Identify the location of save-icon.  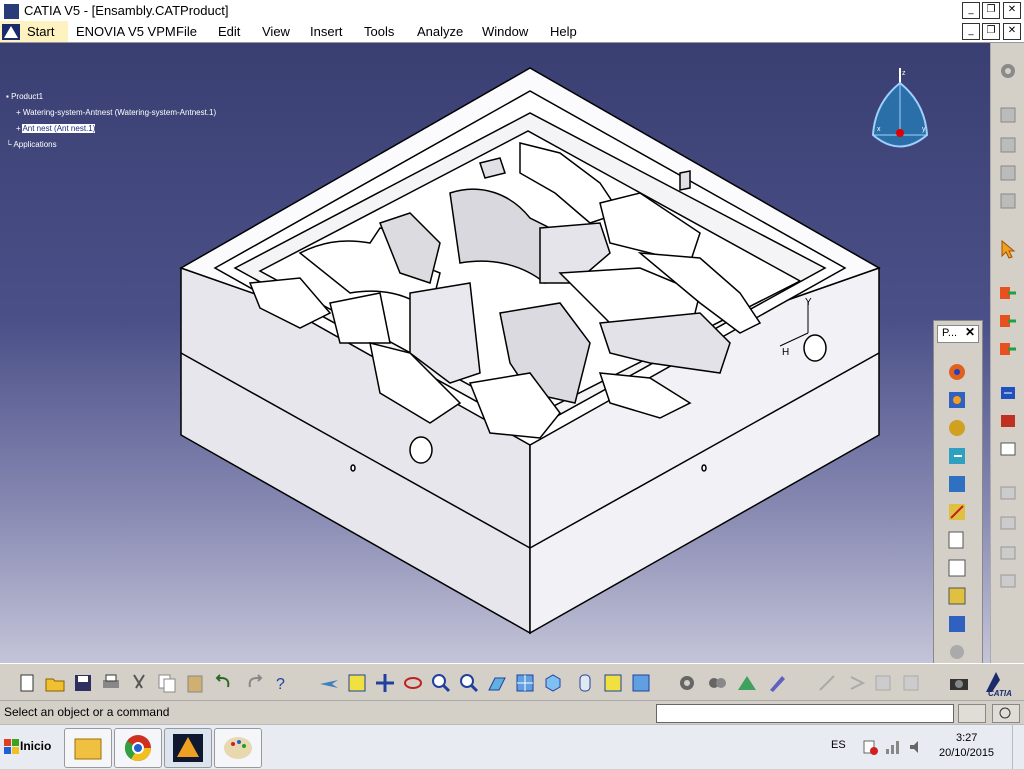
(83, 683).